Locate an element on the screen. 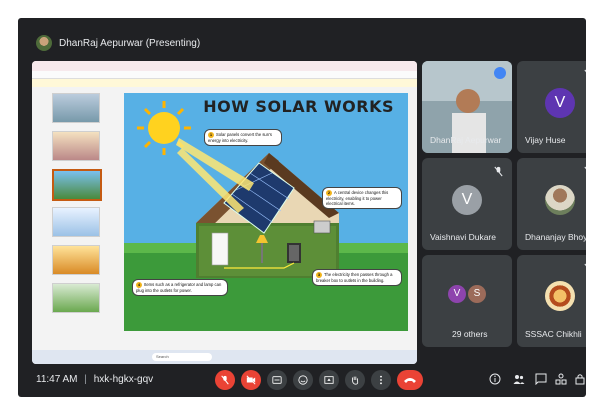 The height and width of the screenshot is (415, 602). ppt-ribbon is located at coordinates (224, 75).